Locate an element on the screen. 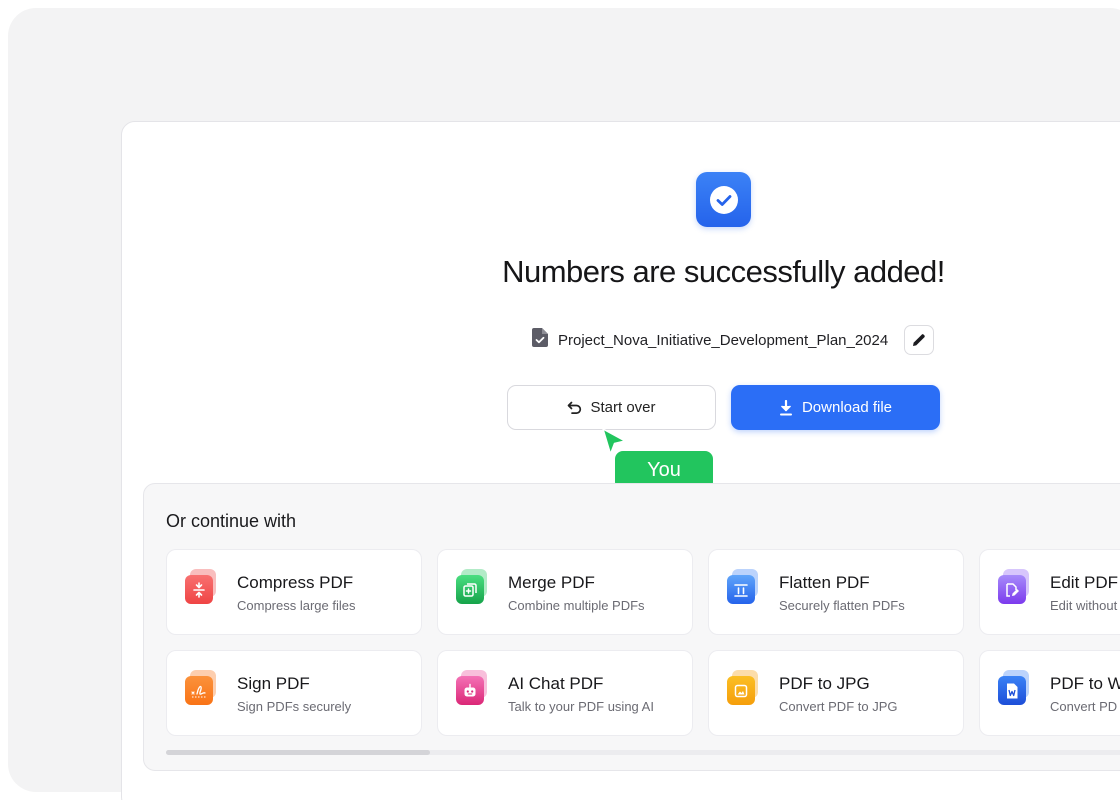 The height and width of the screenshot is (800, 1120). signature-icon is located at coordinates (201, 687).